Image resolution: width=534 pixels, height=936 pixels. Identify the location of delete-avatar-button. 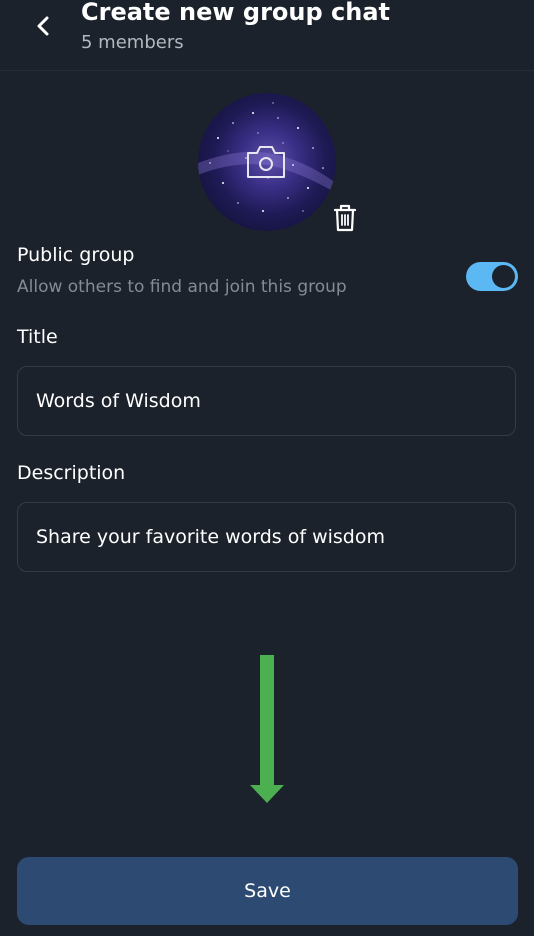
(345, 218).